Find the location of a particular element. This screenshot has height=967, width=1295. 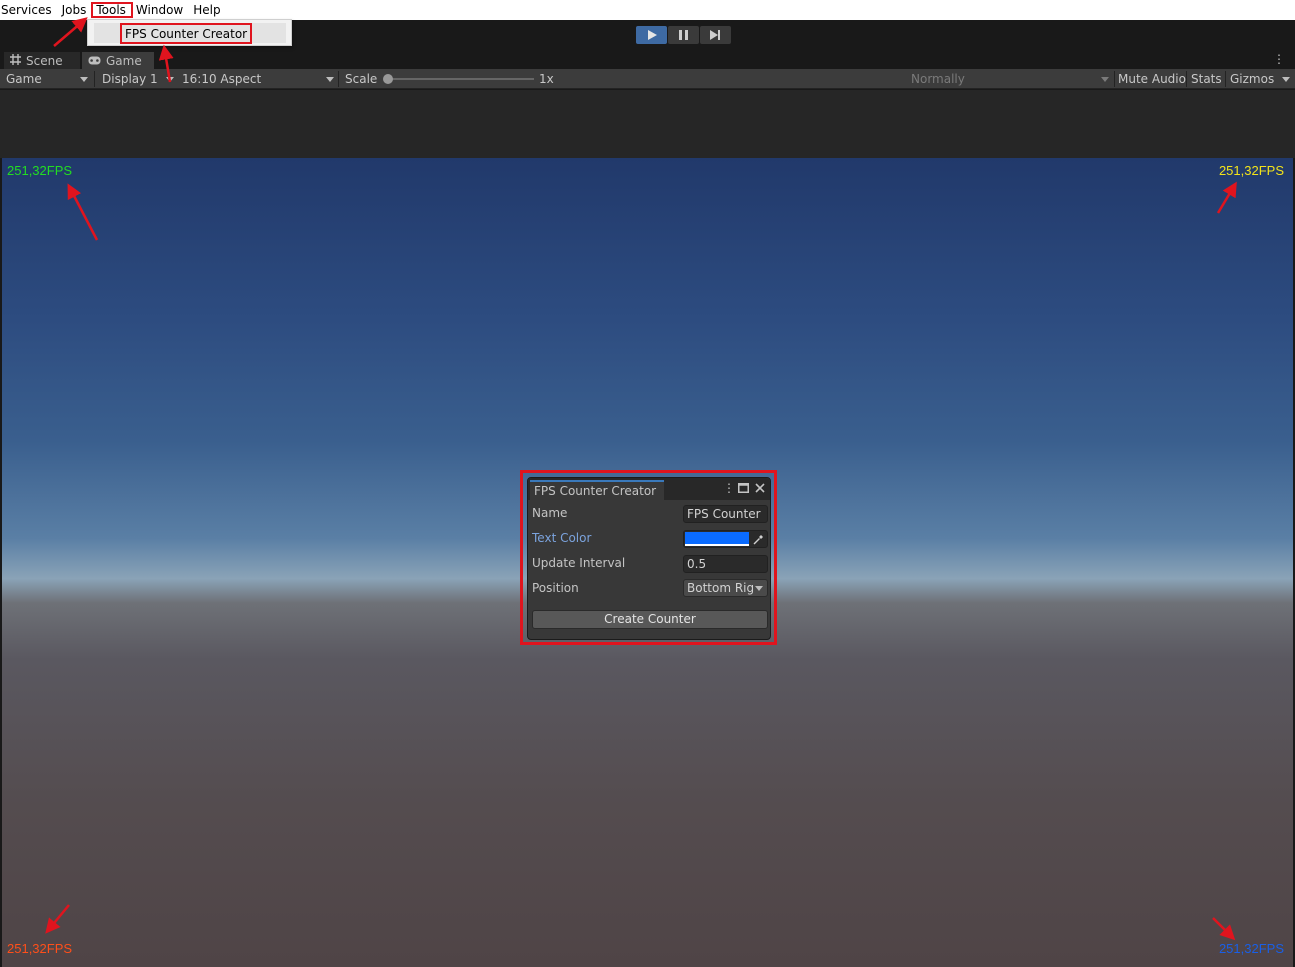

window-title-tab: FPS Counter Creator is located at coordinates (597, 490).